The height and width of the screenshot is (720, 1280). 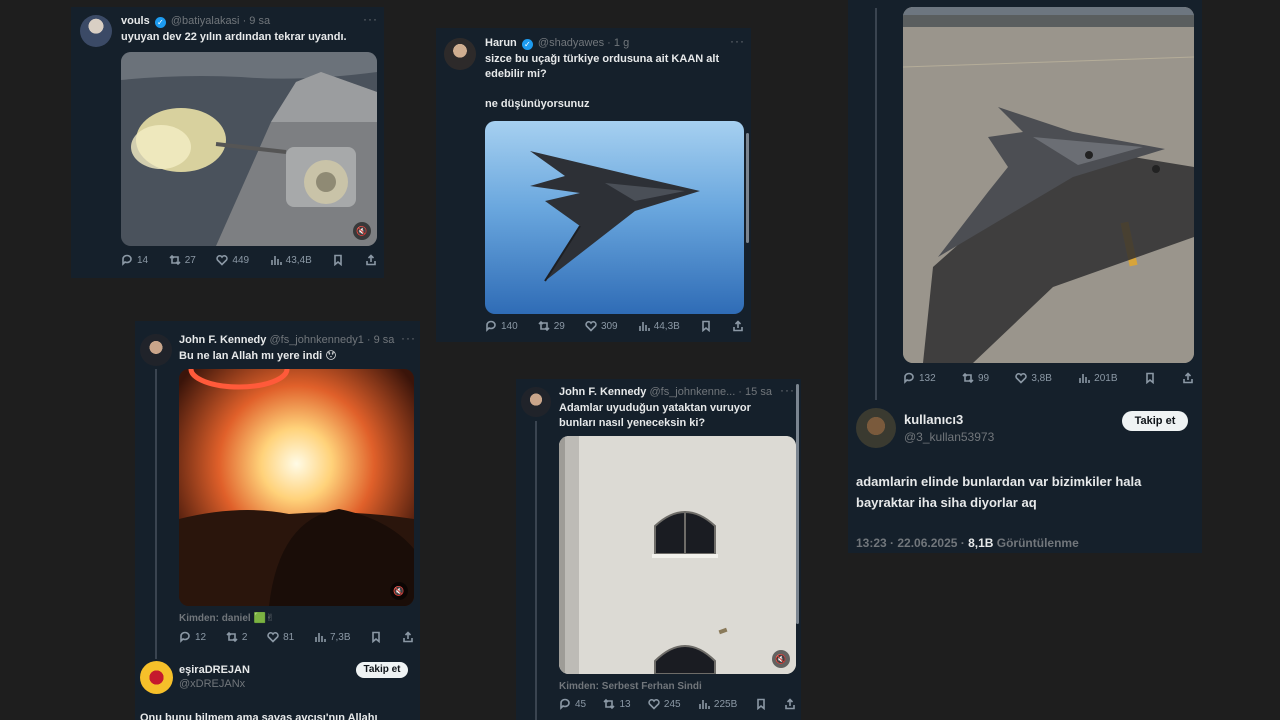 I want to click on like-button: 309, so click(x=601, y=326).